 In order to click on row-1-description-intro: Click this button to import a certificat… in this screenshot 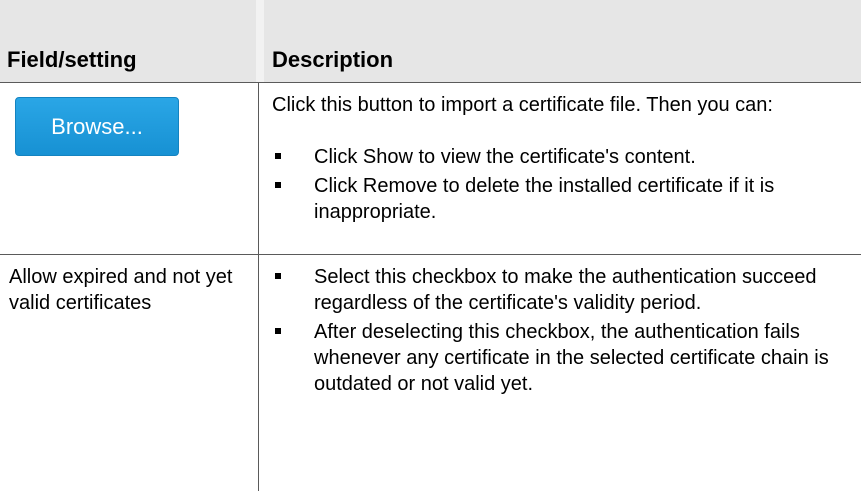, I will do `click(522, 105)`.